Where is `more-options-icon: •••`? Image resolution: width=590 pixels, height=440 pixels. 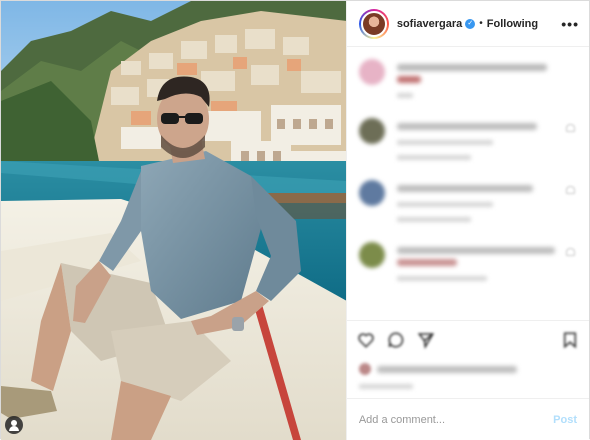
more-options-icon: ••• is located at coordinates (570, 24).